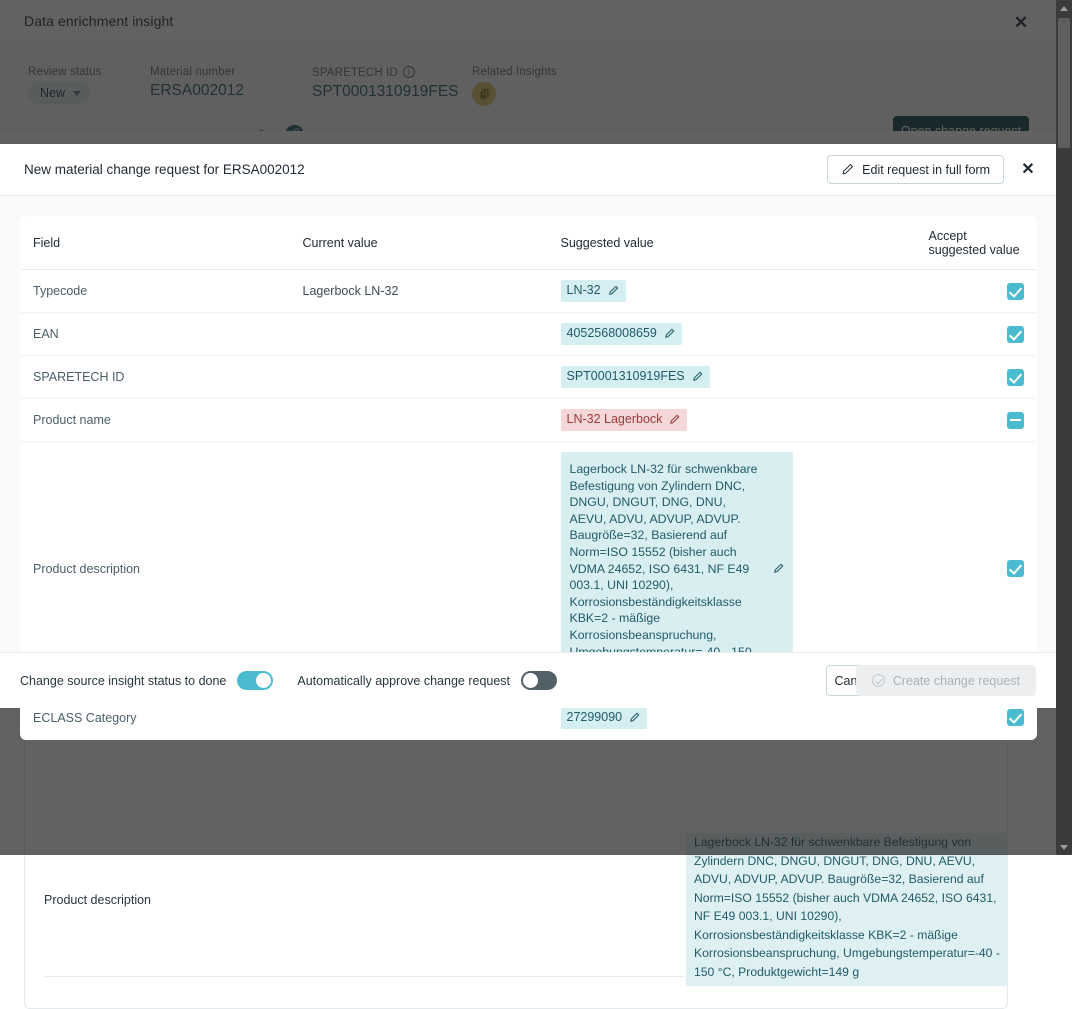 This screenshot has height=1009, width=1072. Describe the element at coordinates (98, 900) in the screenshot. I see `background-field-label: Product description` at that location.